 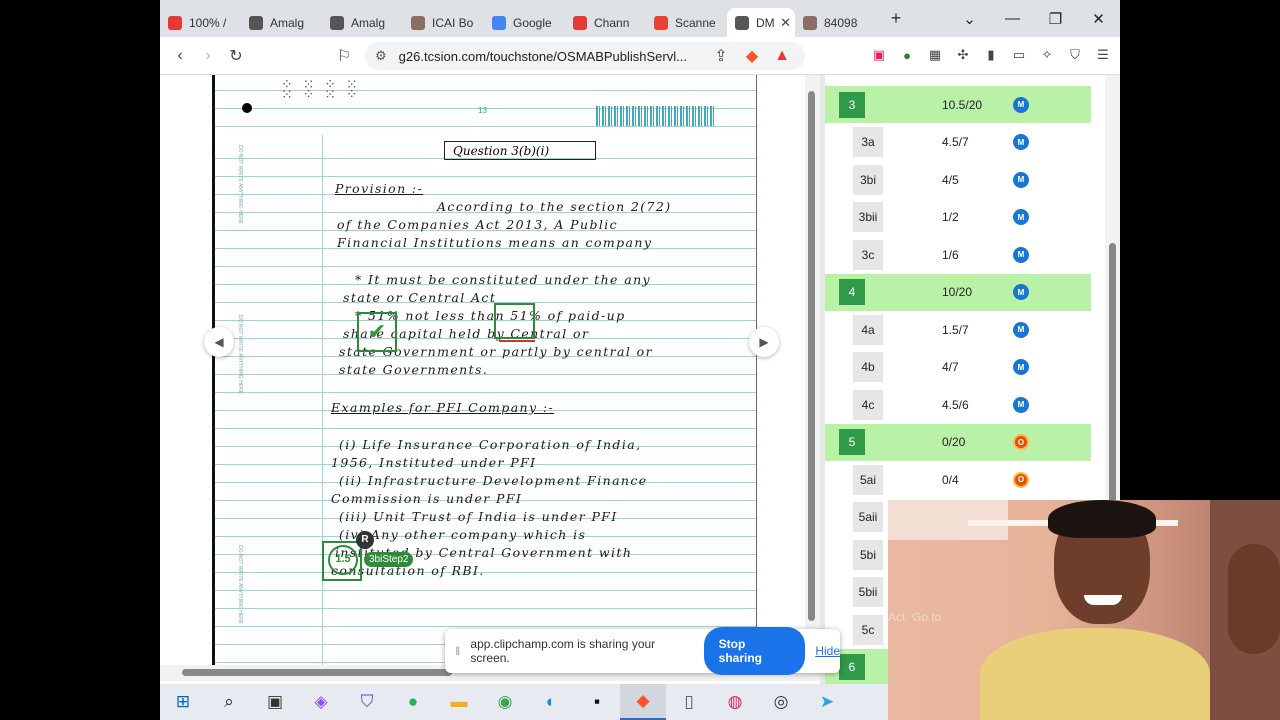 What do you see at coordinates (958, 179) in the screenshot?
I see `question-row-3bi: 3bi 4/5 M` at bounding box center [958, 179].